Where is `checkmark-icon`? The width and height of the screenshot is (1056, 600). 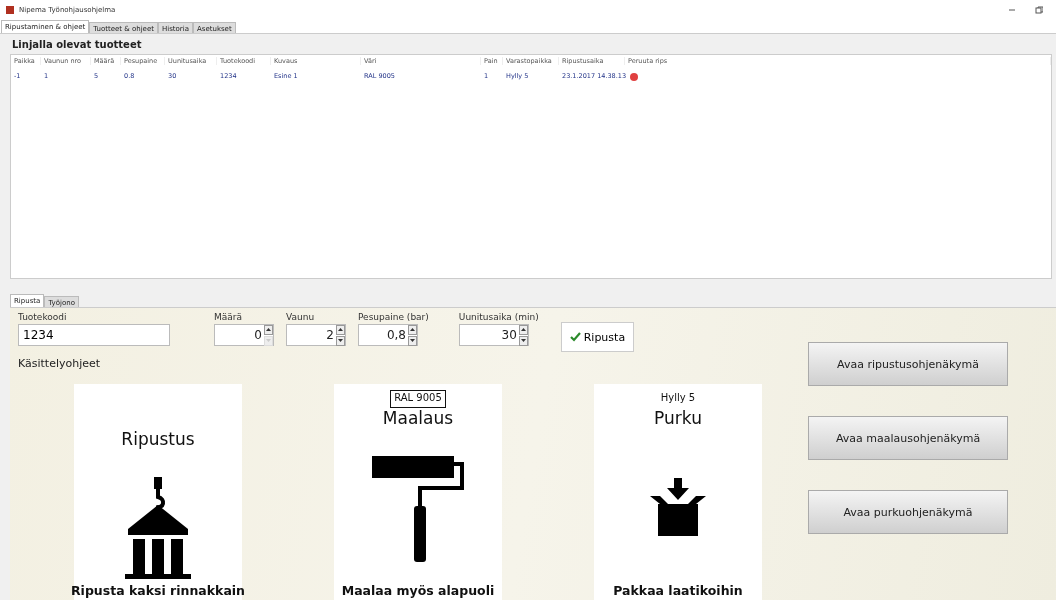
checkmark-icon is located at coordinates (575, 337).